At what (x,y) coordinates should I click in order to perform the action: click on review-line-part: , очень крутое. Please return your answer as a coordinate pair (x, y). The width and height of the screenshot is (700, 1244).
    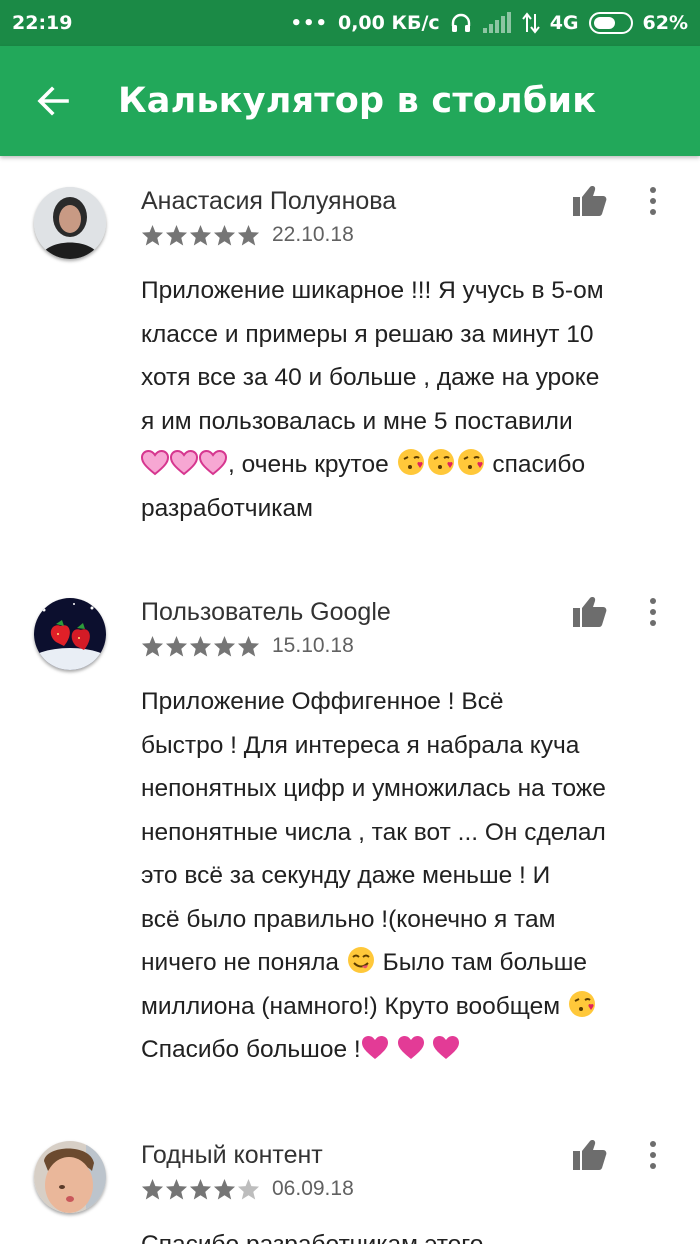
    Looking at the image, I should click on (312, 464).